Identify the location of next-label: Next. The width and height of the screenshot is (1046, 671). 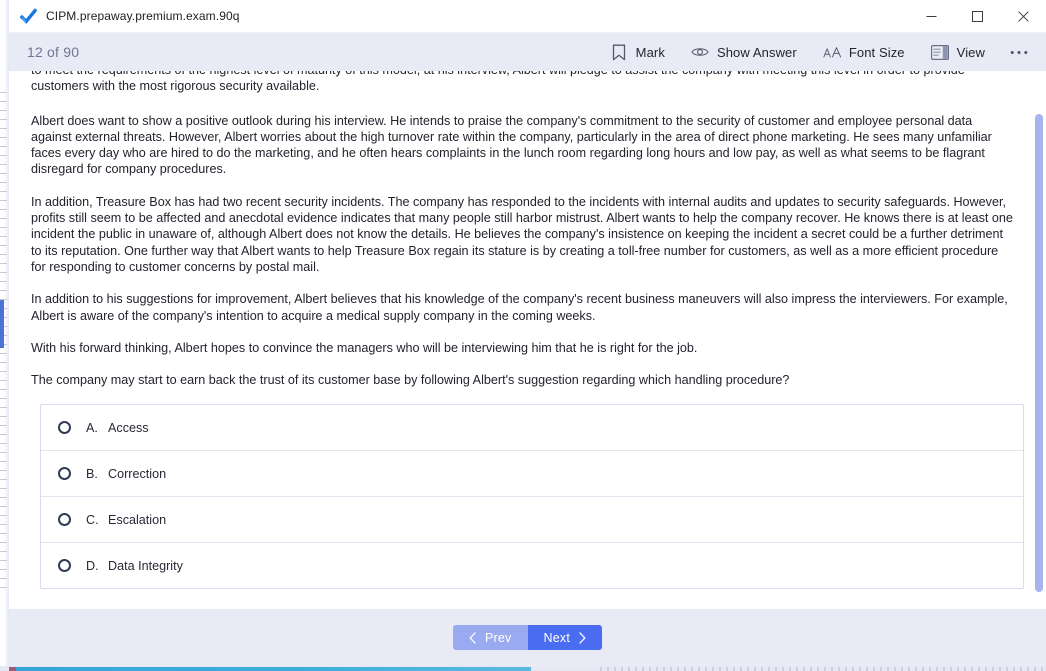
(557, 637).